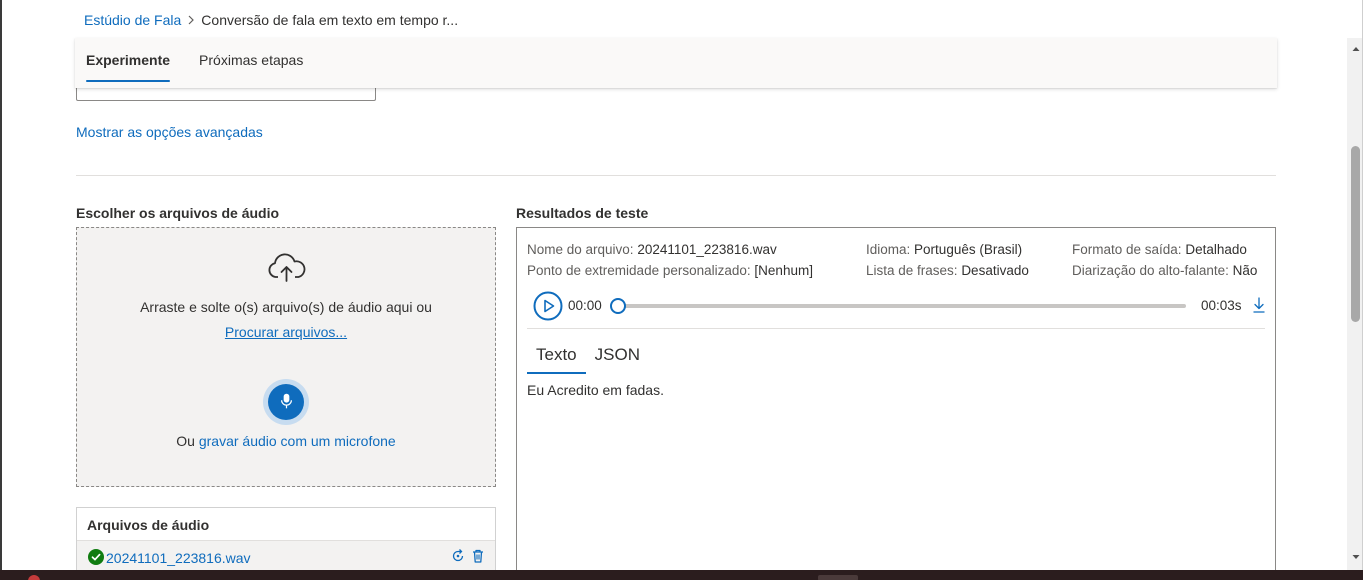 This screenshot has width=1363, height=580. I want to click on tab-experimente-label: Experimente, so click(128, 60).